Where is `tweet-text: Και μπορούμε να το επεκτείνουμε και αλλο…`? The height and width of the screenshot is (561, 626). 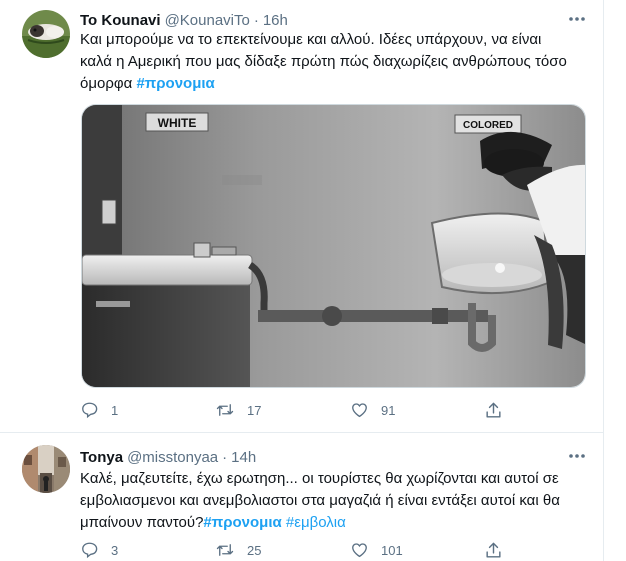
tweet-text: Και μπορούμε να το επεκτείνουμε και αλλο… is located at coordinates (336, 62).